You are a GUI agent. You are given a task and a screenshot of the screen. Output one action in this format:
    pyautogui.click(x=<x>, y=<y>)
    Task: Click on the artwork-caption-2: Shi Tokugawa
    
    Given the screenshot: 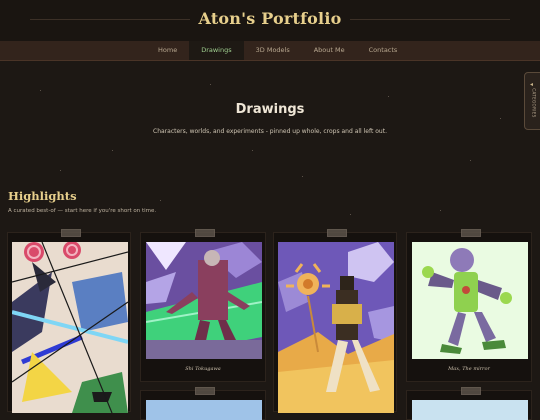 What is the action you would take?
    pyautogui.click(x=203, y=369)
    